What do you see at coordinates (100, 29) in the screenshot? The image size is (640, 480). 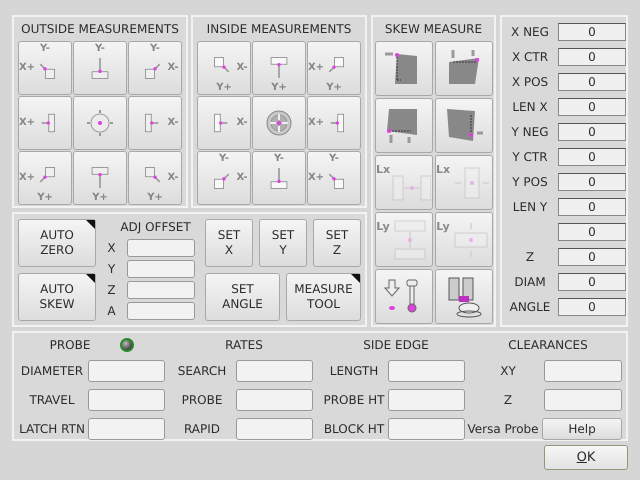 I see `panel-title: OUTSIDE MEASUREMENTS` at bounding box center [100, 29].